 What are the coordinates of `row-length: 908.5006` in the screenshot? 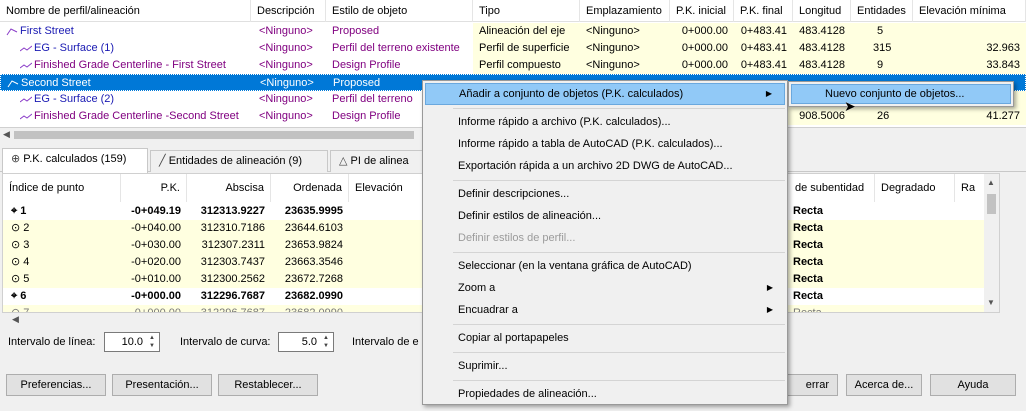 It's located at (819, 116).